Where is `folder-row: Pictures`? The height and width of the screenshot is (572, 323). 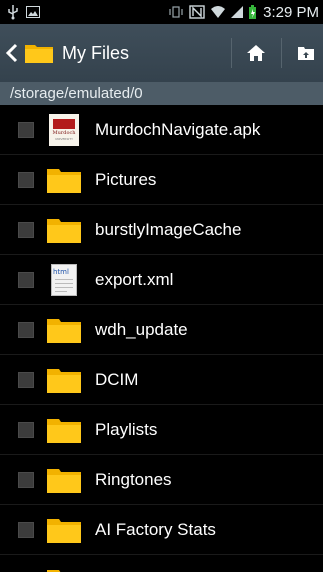
folder-row: Pictures is located at coordinates (161, 180).